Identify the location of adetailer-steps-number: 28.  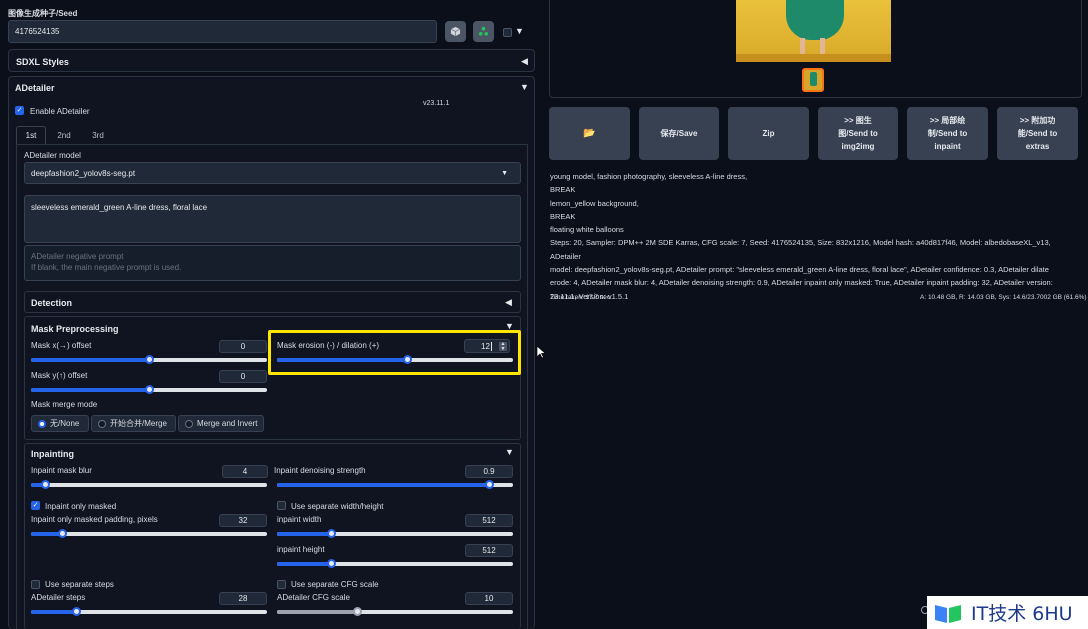
(243, 598).